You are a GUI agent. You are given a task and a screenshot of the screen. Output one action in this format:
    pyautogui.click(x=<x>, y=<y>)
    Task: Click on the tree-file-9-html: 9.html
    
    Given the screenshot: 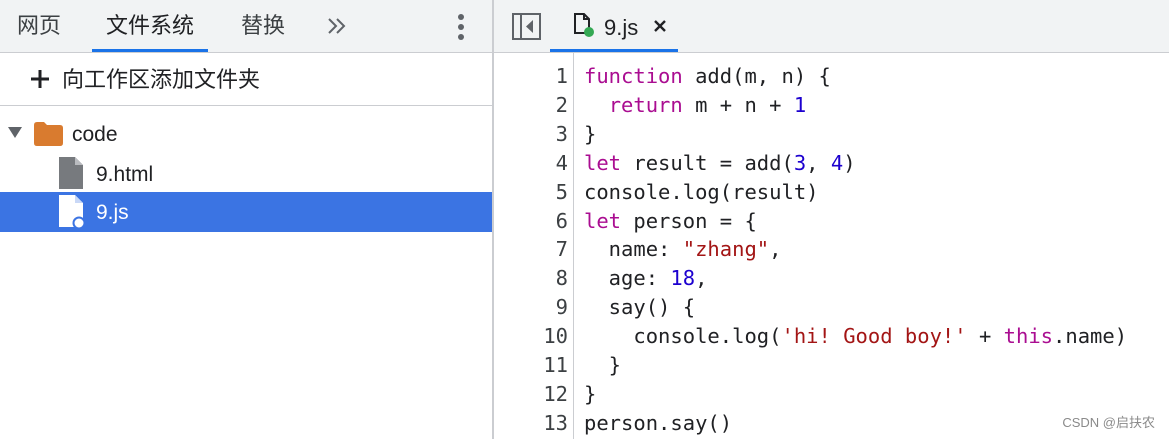 What is the action you would take?
    pyautogui.click(x=246, y=174)
    